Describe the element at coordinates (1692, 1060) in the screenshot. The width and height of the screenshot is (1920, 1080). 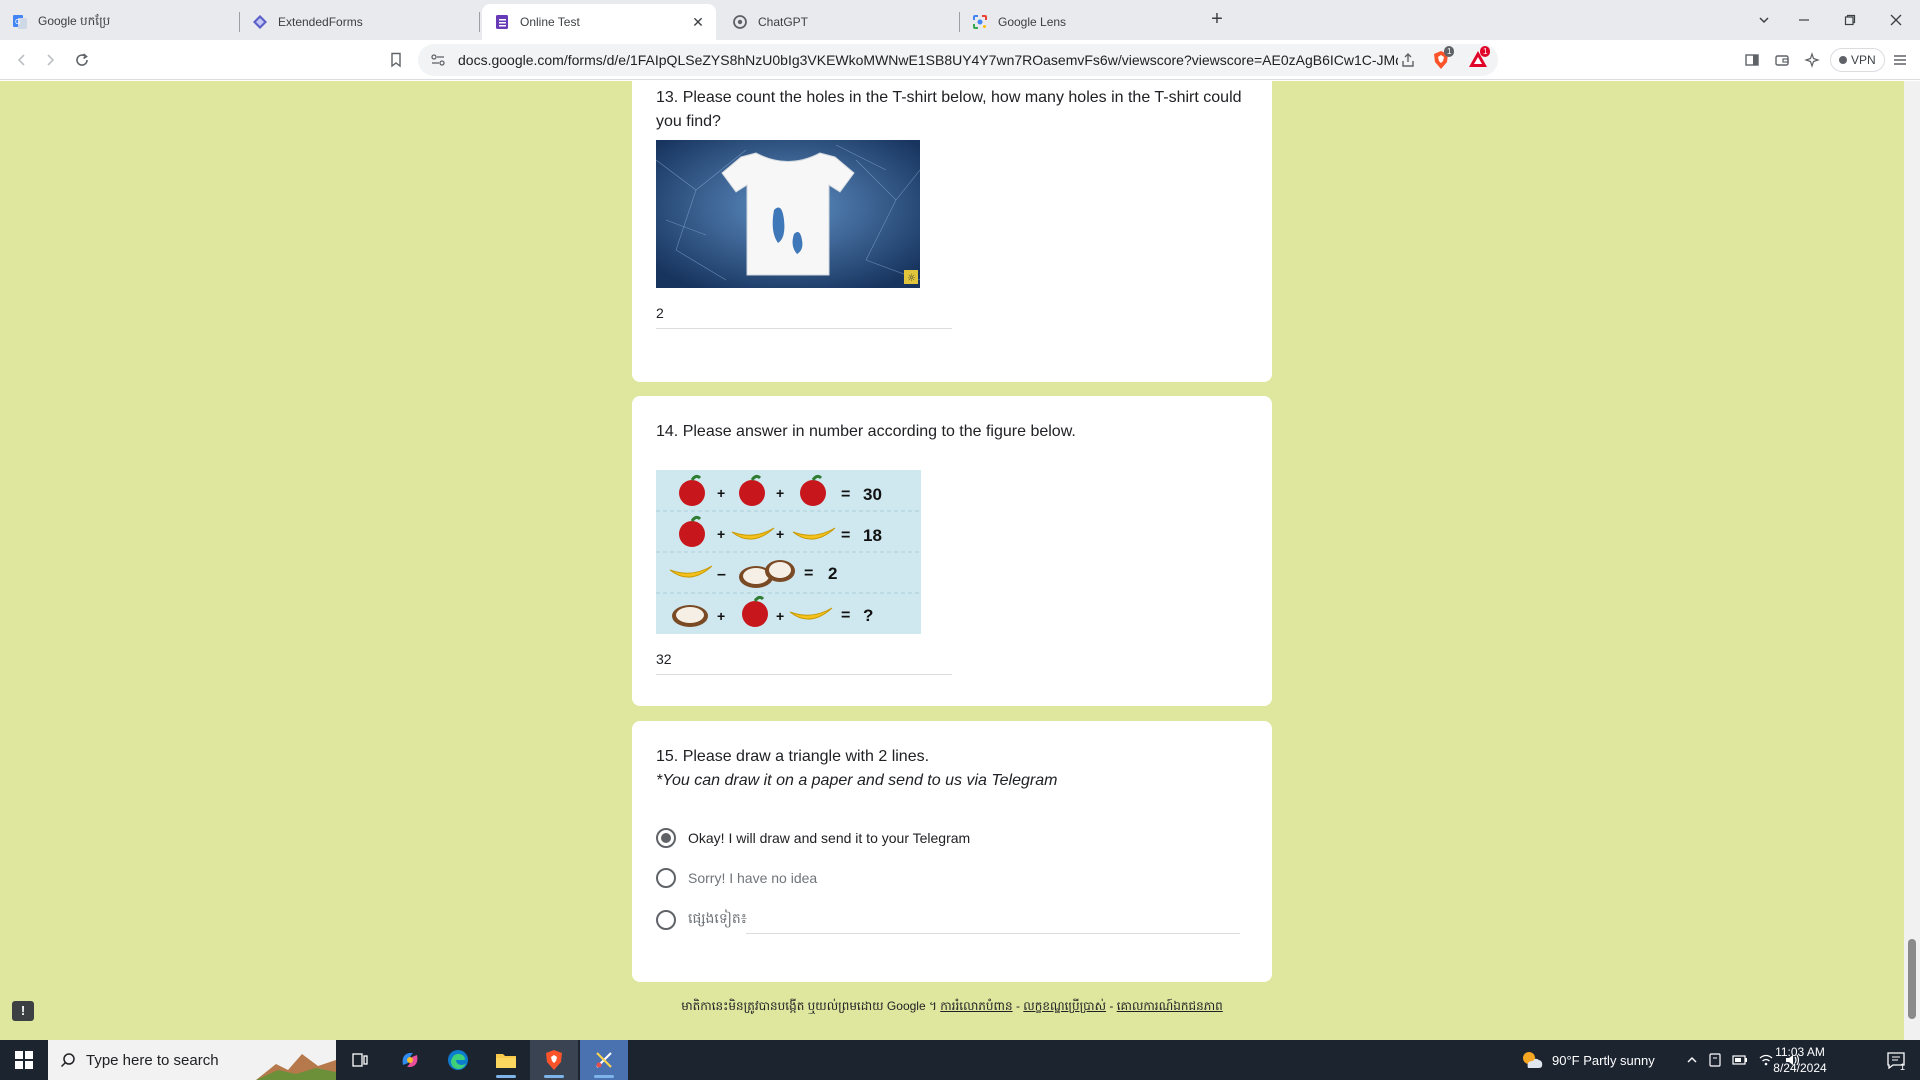
I see `show-hidden-icons-chevron-icon` at that location.